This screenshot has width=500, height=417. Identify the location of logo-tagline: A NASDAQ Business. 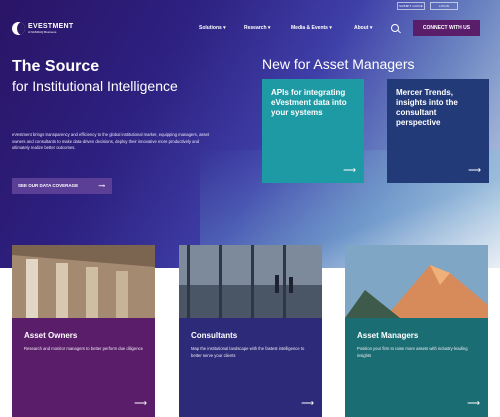
(42, 32).